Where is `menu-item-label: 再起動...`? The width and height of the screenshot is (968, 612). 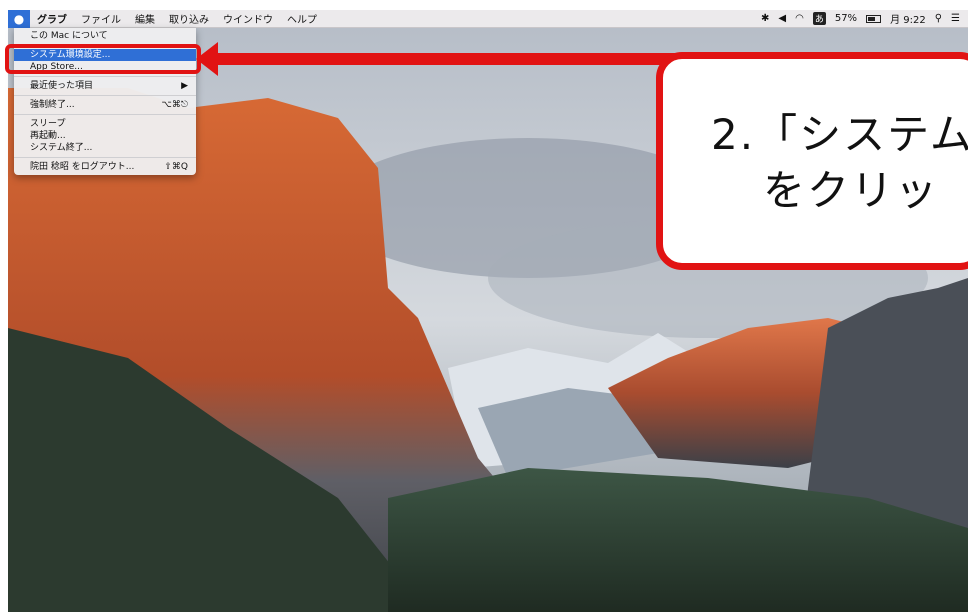 menu-item-label: 再起動... is located at coordinates (48, 136).